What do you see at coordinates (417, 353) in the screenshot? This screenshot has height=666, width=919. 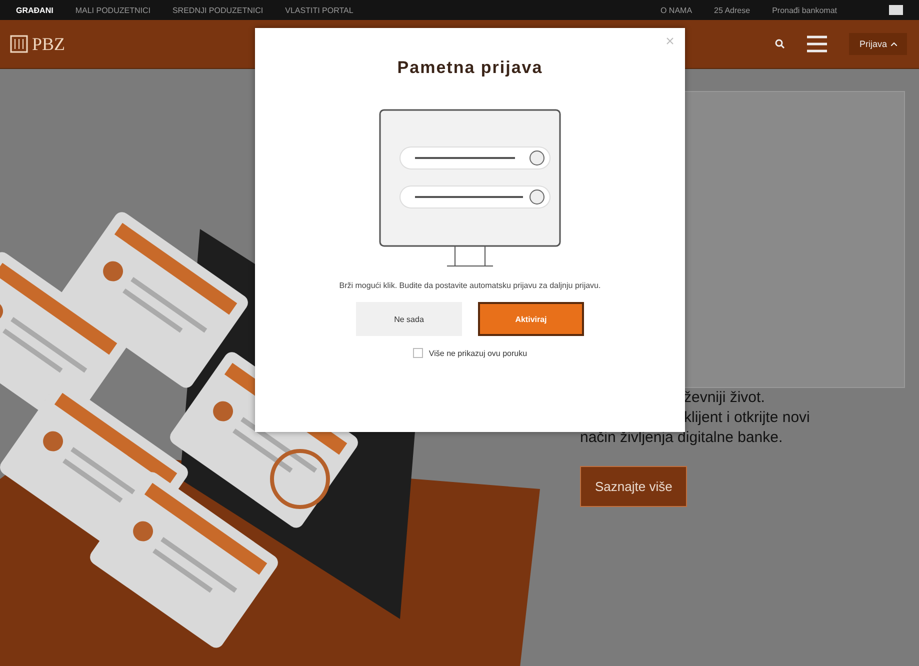 I see `checkbox` at bounding box center [417, 353].